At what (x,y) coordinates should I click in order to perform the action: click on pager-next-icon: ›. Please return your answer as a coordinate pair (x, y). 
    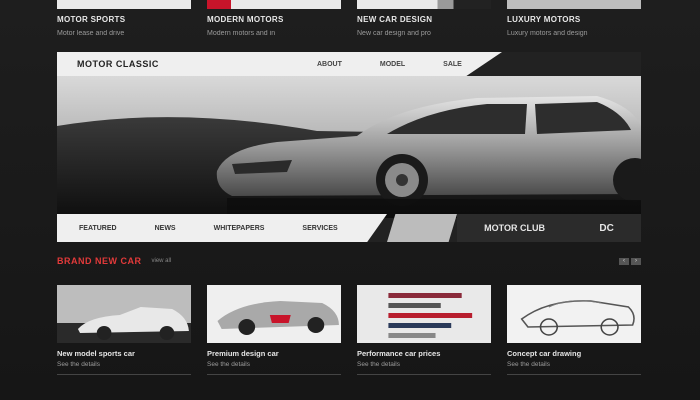
    Looking at the image, I should click on (636, 261).